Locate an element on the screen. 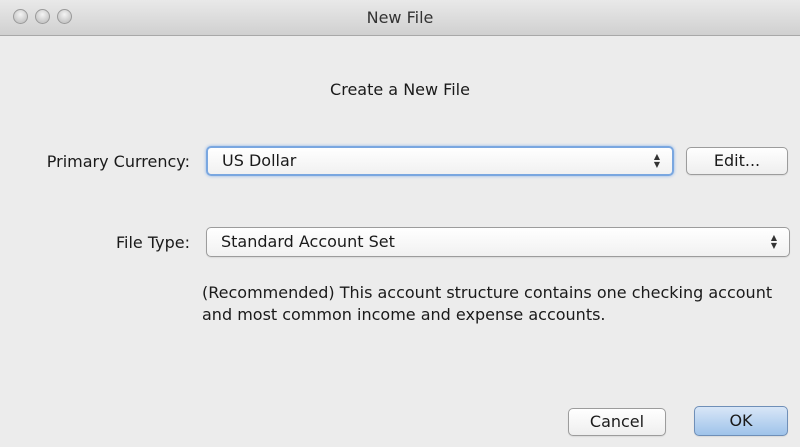  primary-currency-select: US Dollar ▲ ▼ is located at coordinates (440, 161).